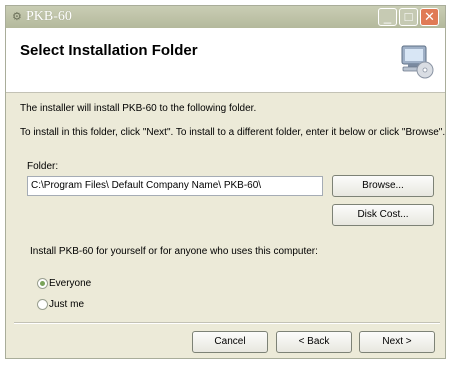 The height and width of the screenshot is (365, 452). Describe the element at coordinates (42, 304) in the screenshot. I see `just-me-radio` at that location.